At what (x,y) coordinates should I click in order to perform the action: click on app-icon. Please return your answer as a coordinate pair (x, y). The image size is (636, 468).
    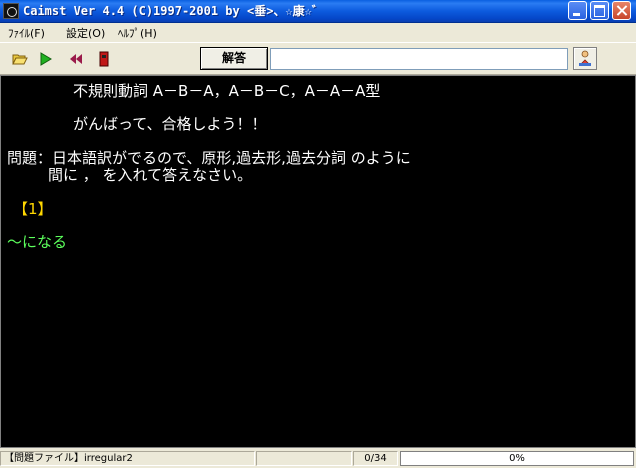
    Looking at the image, I should click on (11, 11).